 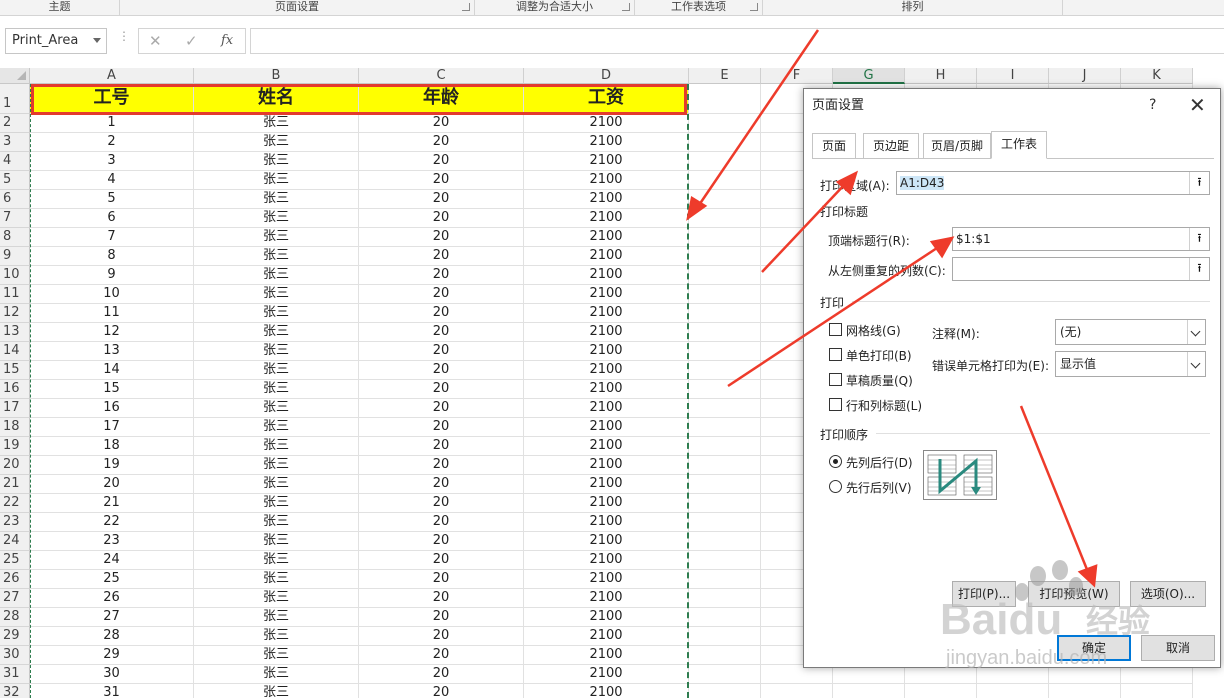 I want to click on column-header-j: J, so click(x=1085, y=76).